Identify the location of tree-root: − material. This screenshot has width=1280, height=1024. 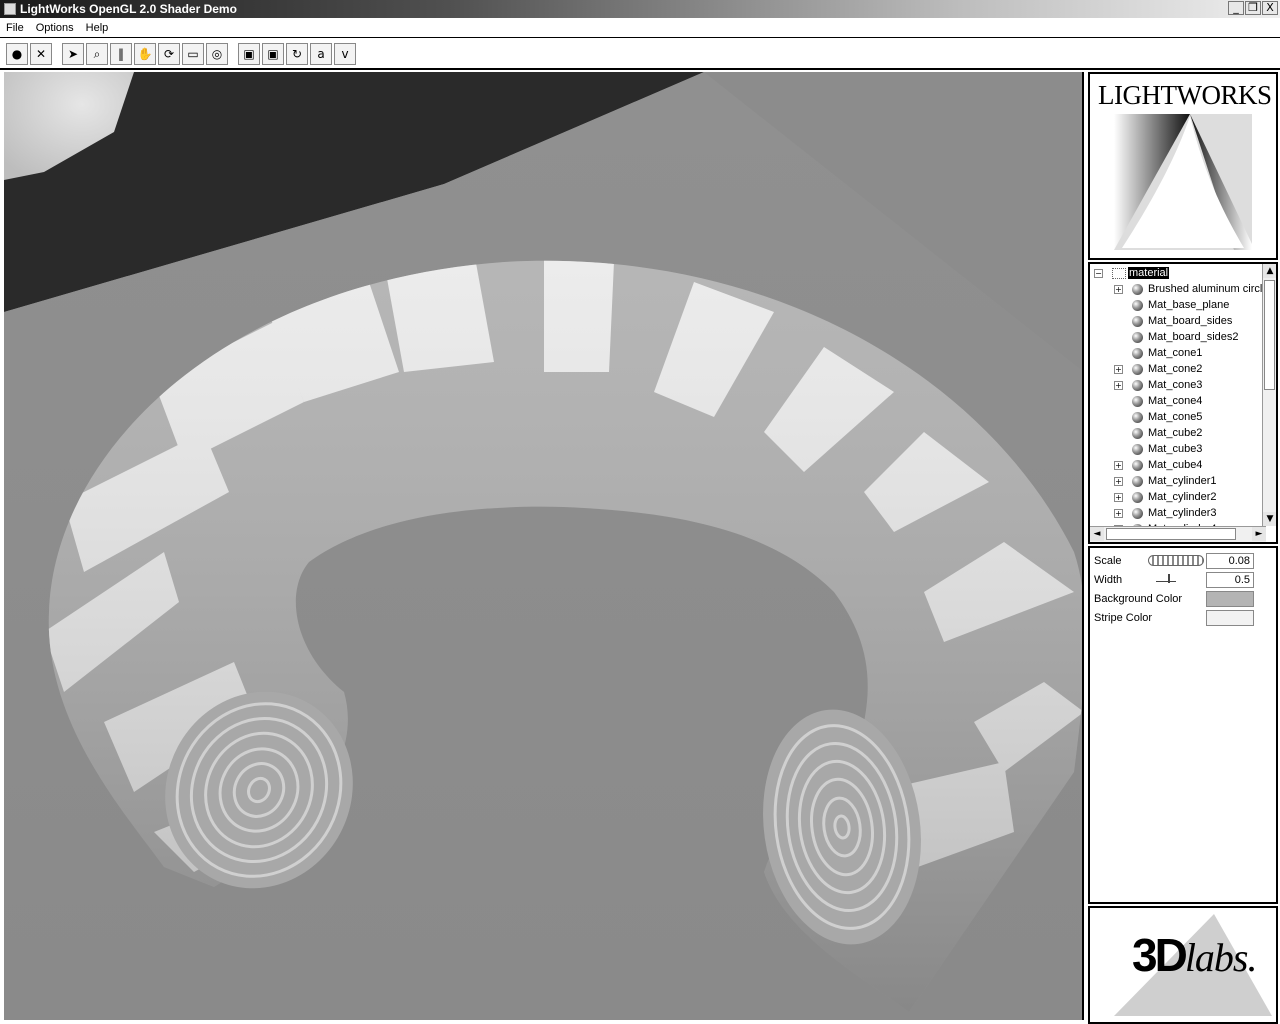
(1176, 274).